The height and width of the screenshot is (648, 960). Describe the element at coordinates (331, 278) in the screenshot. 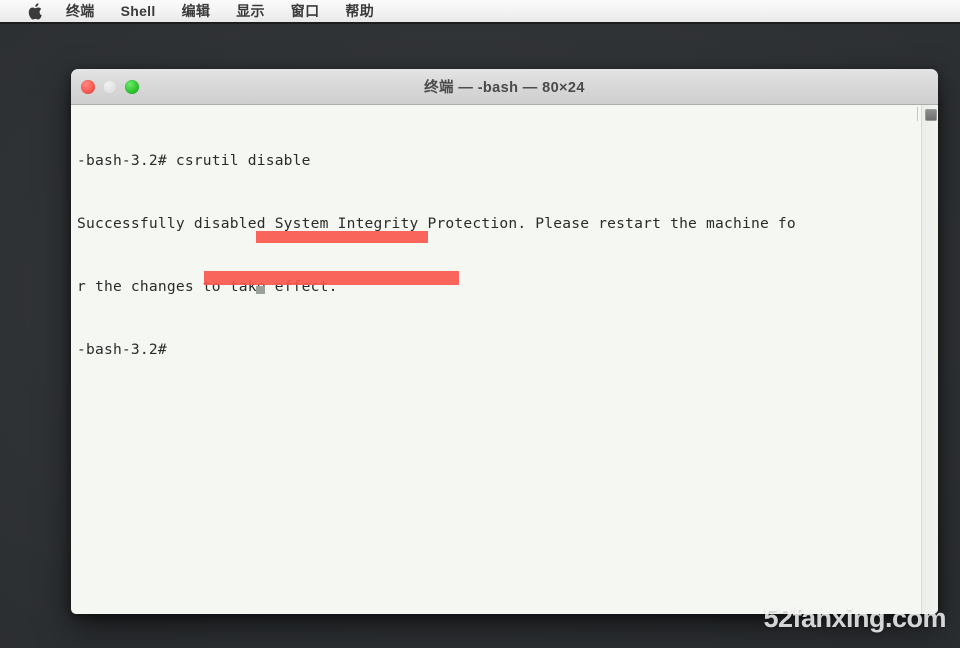

I see `redaction-bar-prompt` at that location.